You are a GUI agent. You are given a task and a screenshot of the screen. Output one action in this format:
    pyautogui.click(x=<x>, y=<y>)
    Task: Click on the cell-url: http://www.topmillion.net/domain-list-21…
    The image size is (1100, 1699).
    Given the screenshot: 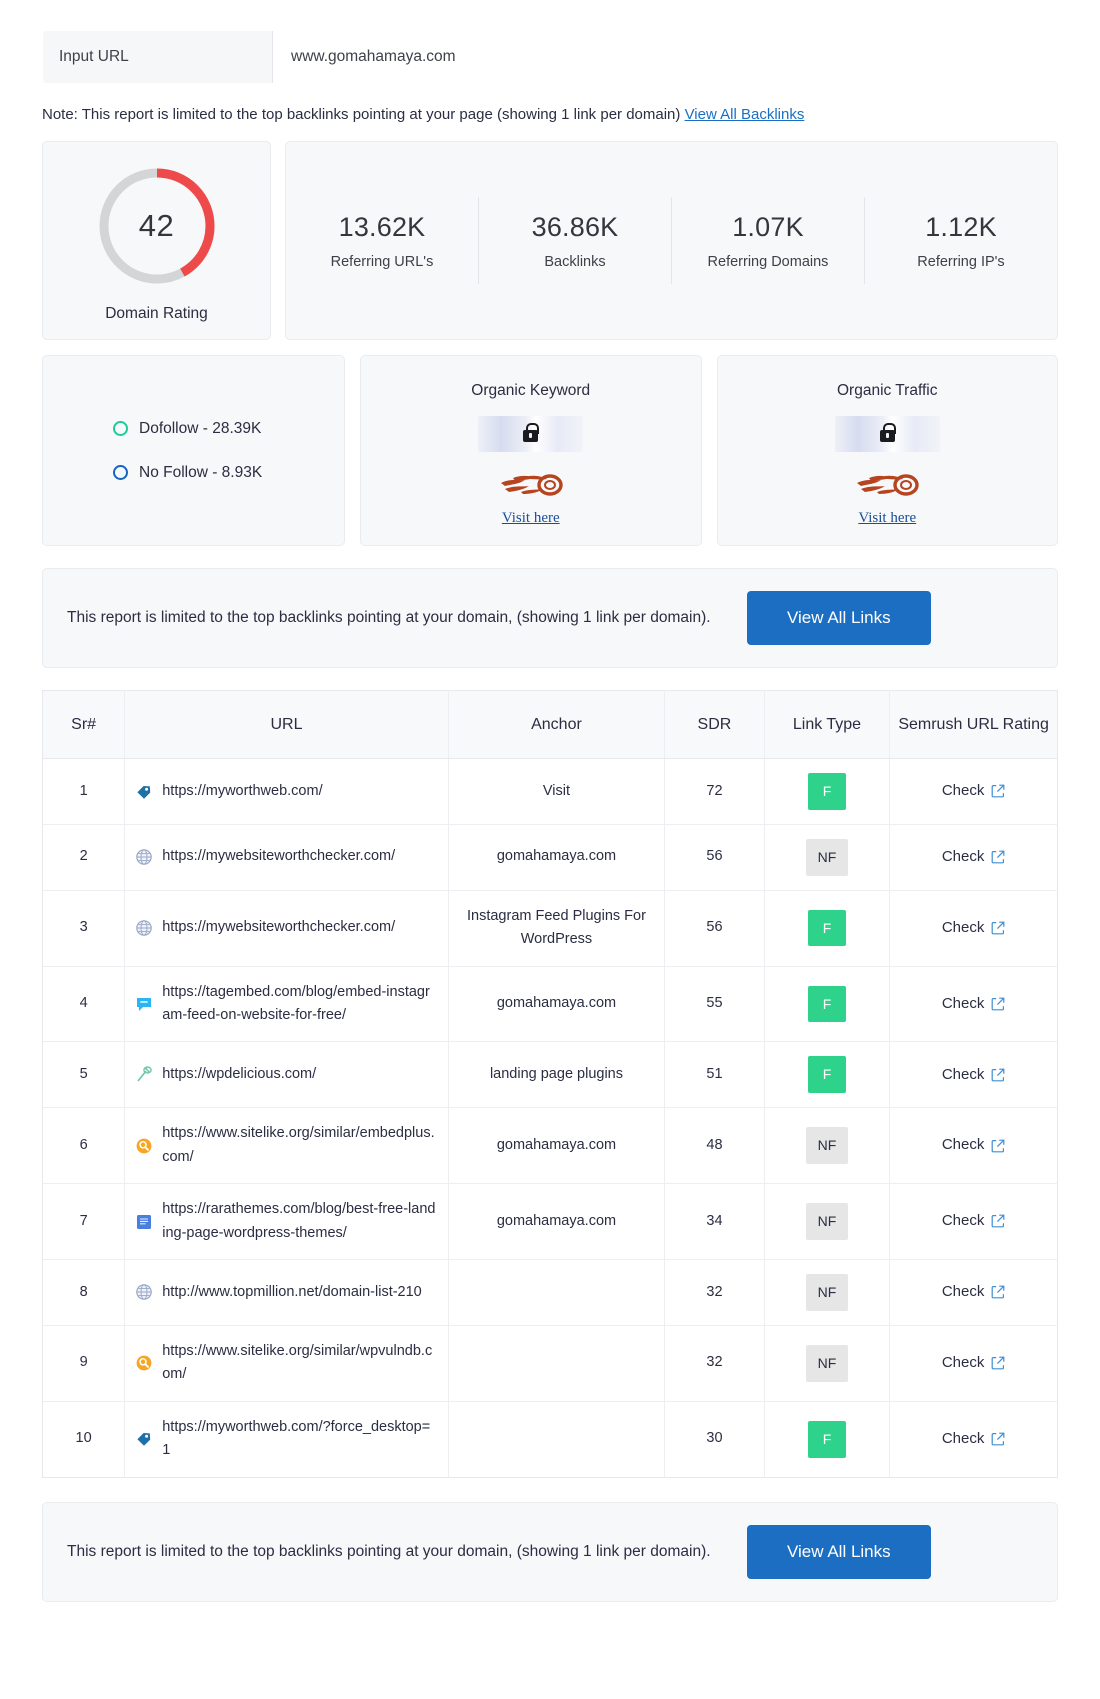 What is the action you would take?
    pyautogui.click(x=286, y=1292)
    